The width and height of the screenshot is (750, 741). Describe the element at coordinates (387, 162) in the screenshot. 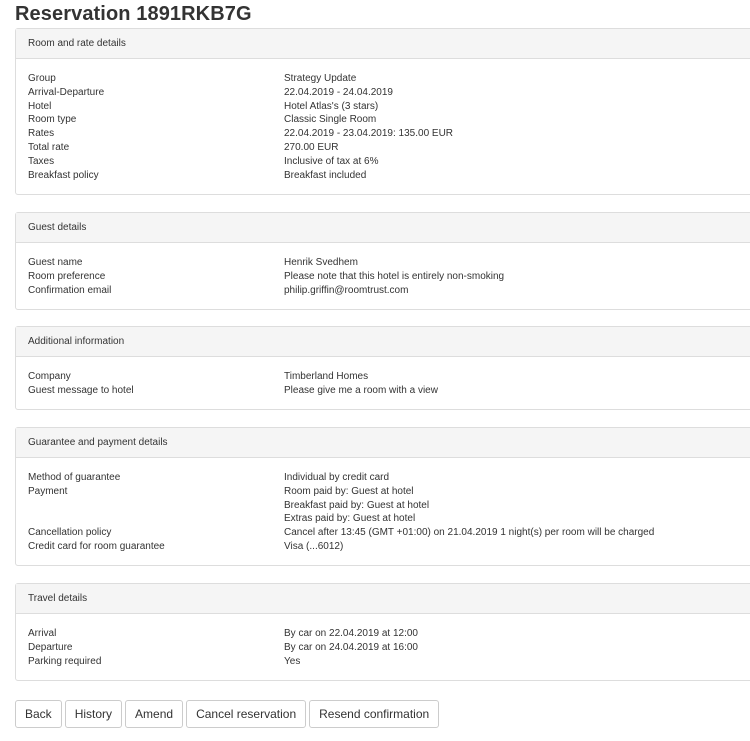

I see `detail-row: Taxes Inclusive of tax at 6%` at that location.